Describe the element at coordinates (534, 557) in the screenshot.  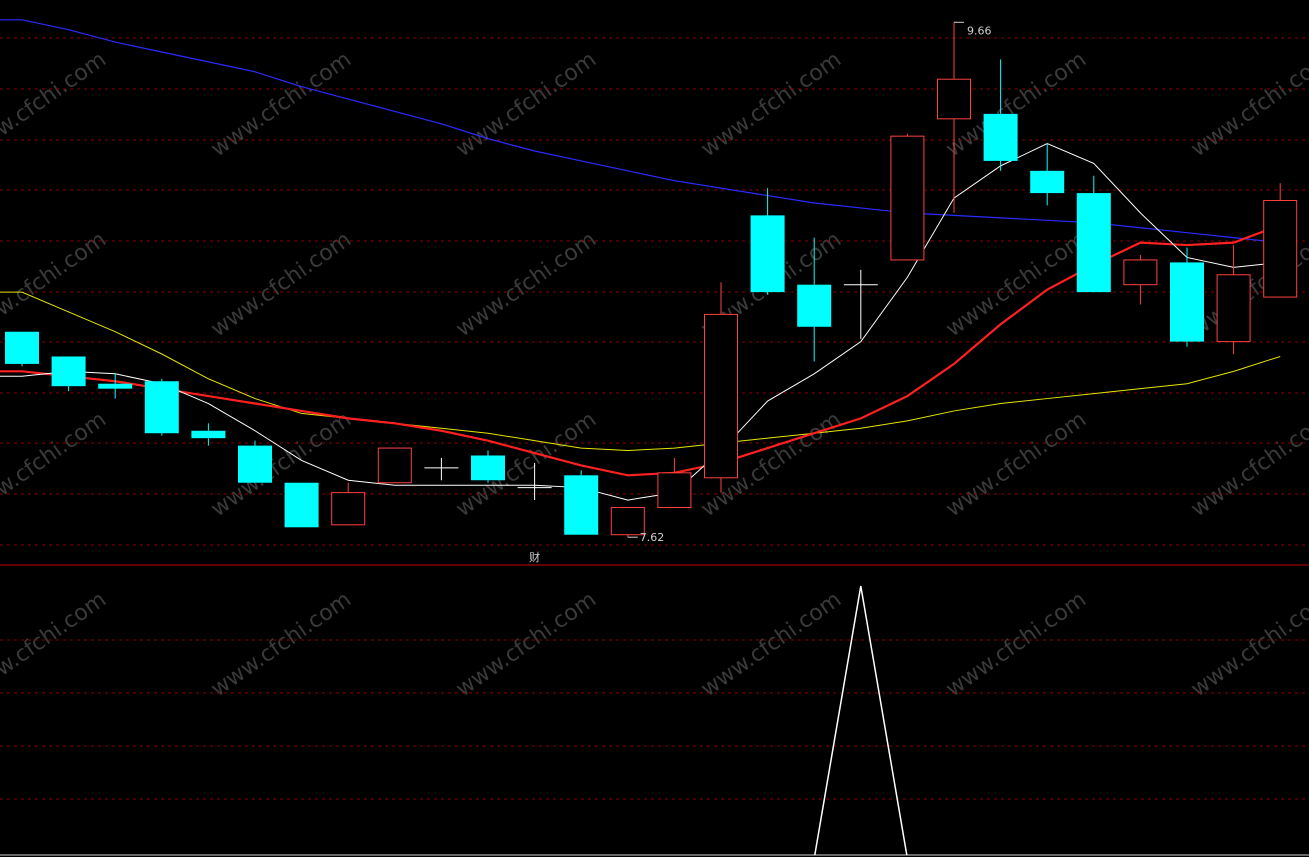
I see `signal-label: 财` at that location.